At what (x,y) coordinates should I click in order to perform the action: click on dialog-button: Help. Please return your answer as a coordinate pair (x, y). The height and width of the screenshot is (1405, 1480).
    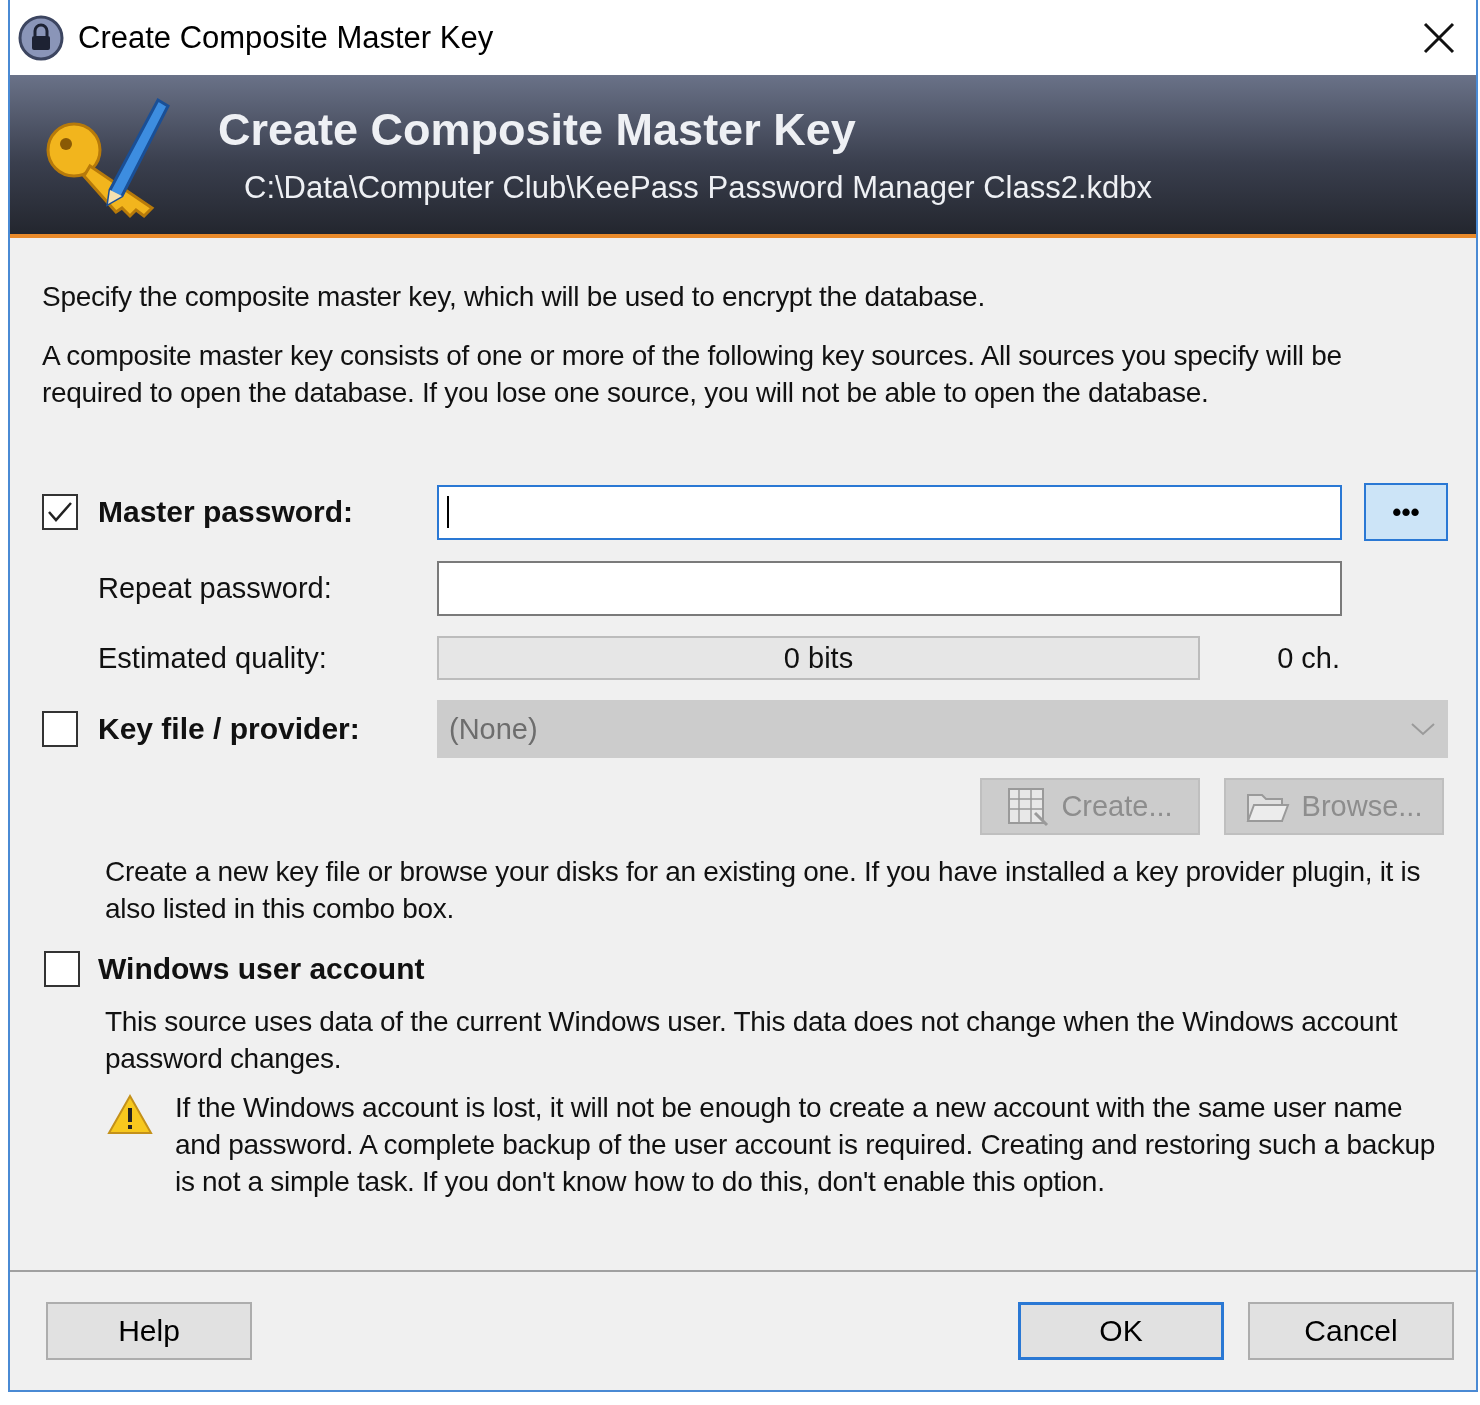
    Looking at the image, I should click on (149, 1331).